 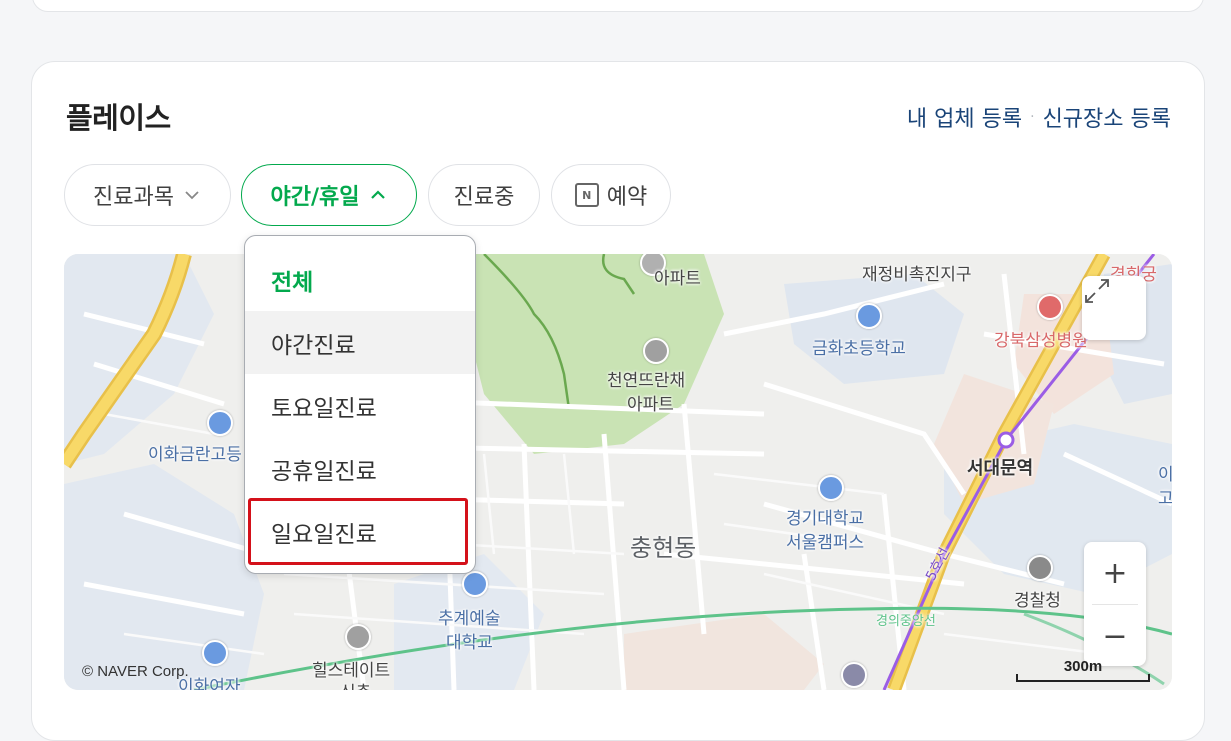 I want to click on filter-night-holiday-label: 야간/휴일, so click(x=315, y=197).